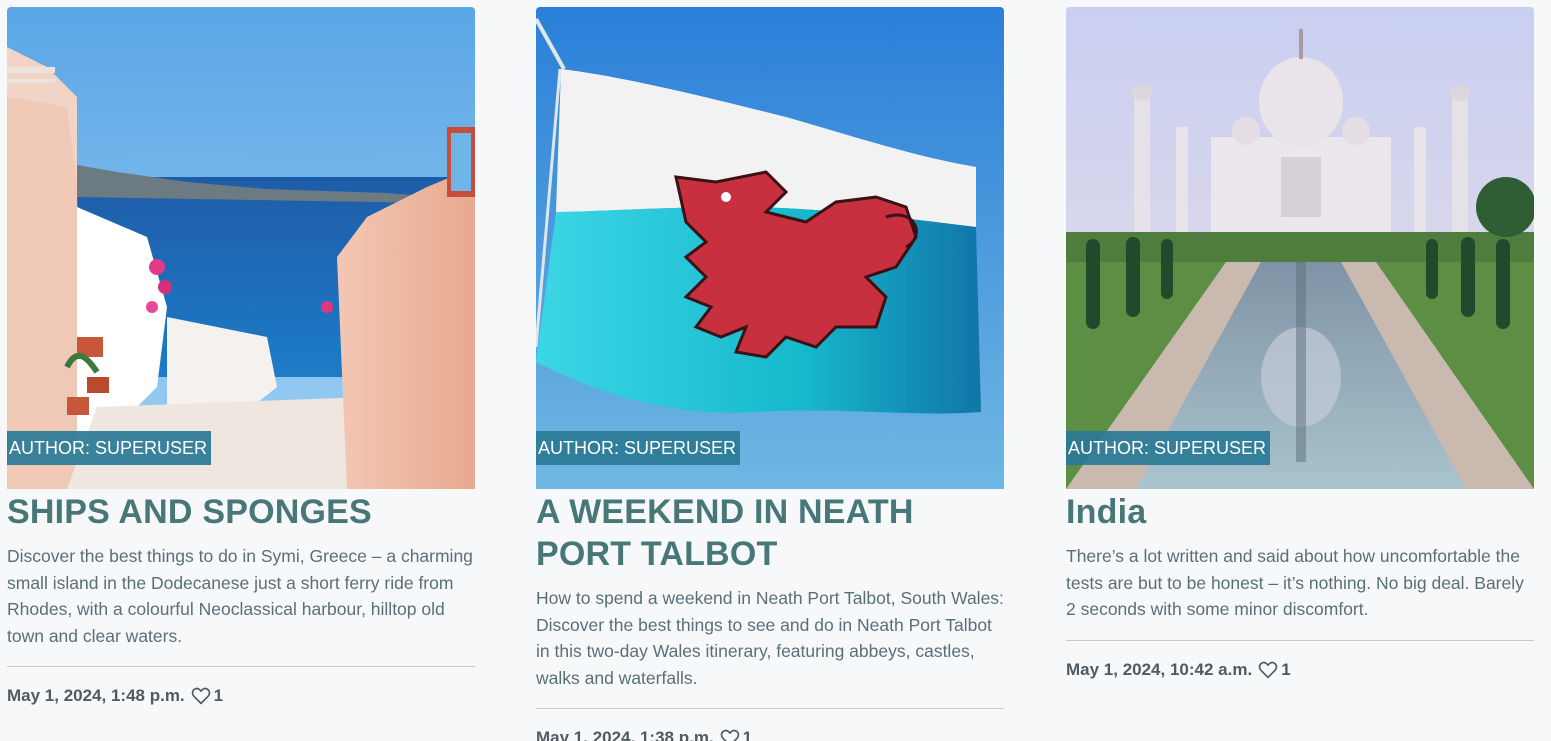  What do you see at coordinates (1159, 669) in the screenshot?
I see `post-date: May 1, 2024, 10:42 a.m.` at bounding box center [1159, 669].